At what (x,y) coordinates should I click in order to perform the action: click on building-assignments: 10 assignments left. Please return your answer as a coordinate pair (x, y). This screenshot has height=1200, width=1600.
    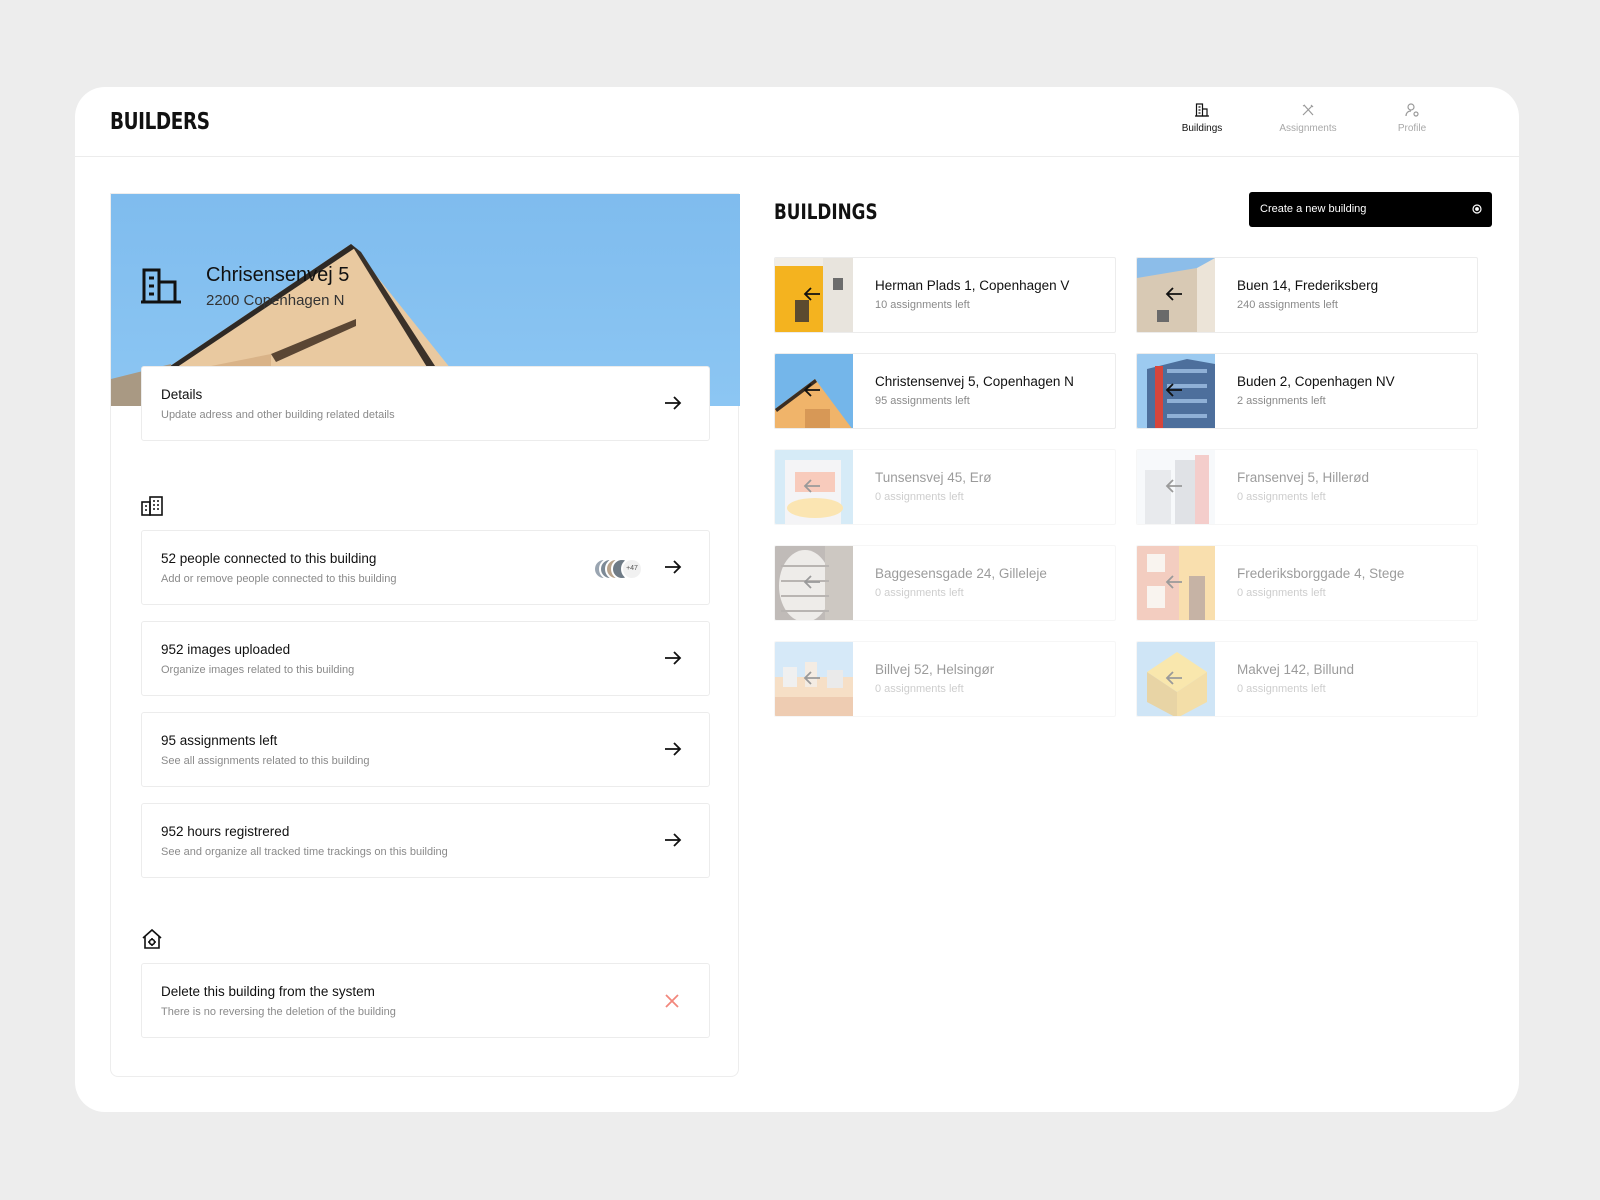
    Looking at the image, I should click on (922, 305).